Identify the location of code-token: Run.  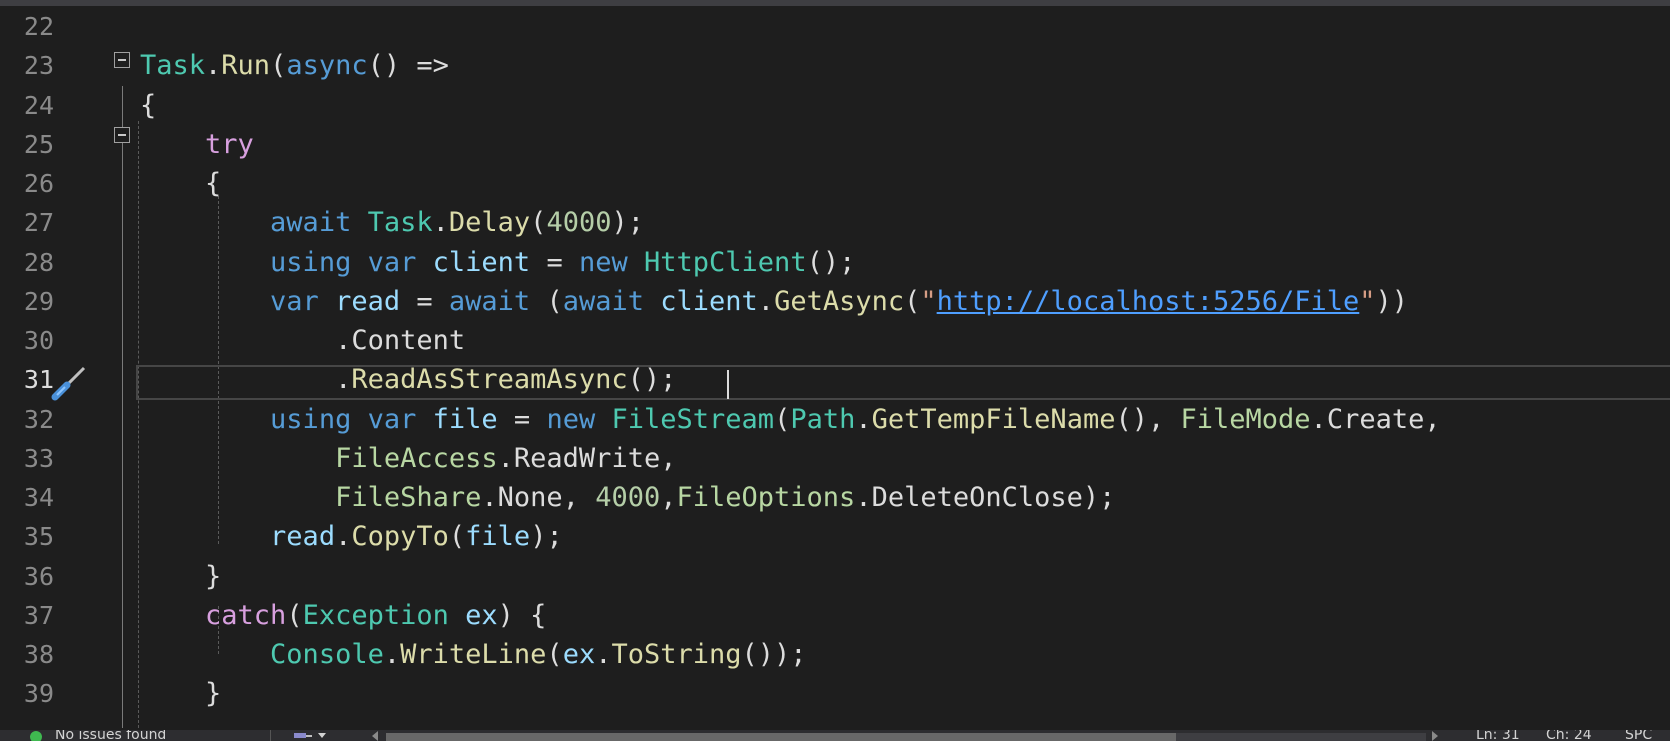
(246, 66).